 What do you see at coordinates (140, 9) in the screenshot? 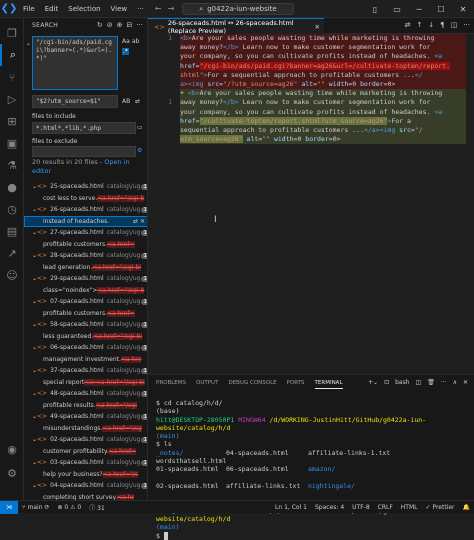
I see `menu-more: ···` at bounding box center [140, 9].